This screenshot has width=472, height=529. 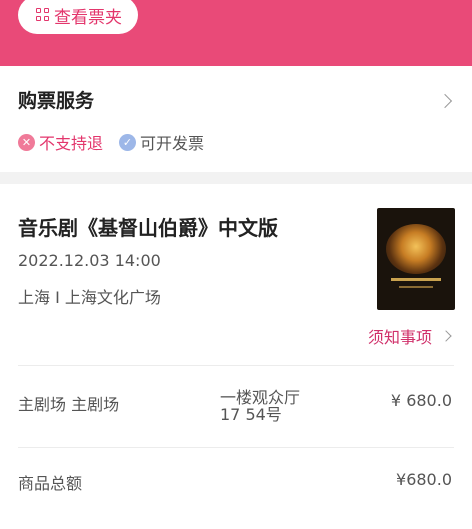 What do you see at coordinates (69, 404) in the screenshot?
I see `session-label: 主剧场 主剧场` at bounding box center [69, 404].